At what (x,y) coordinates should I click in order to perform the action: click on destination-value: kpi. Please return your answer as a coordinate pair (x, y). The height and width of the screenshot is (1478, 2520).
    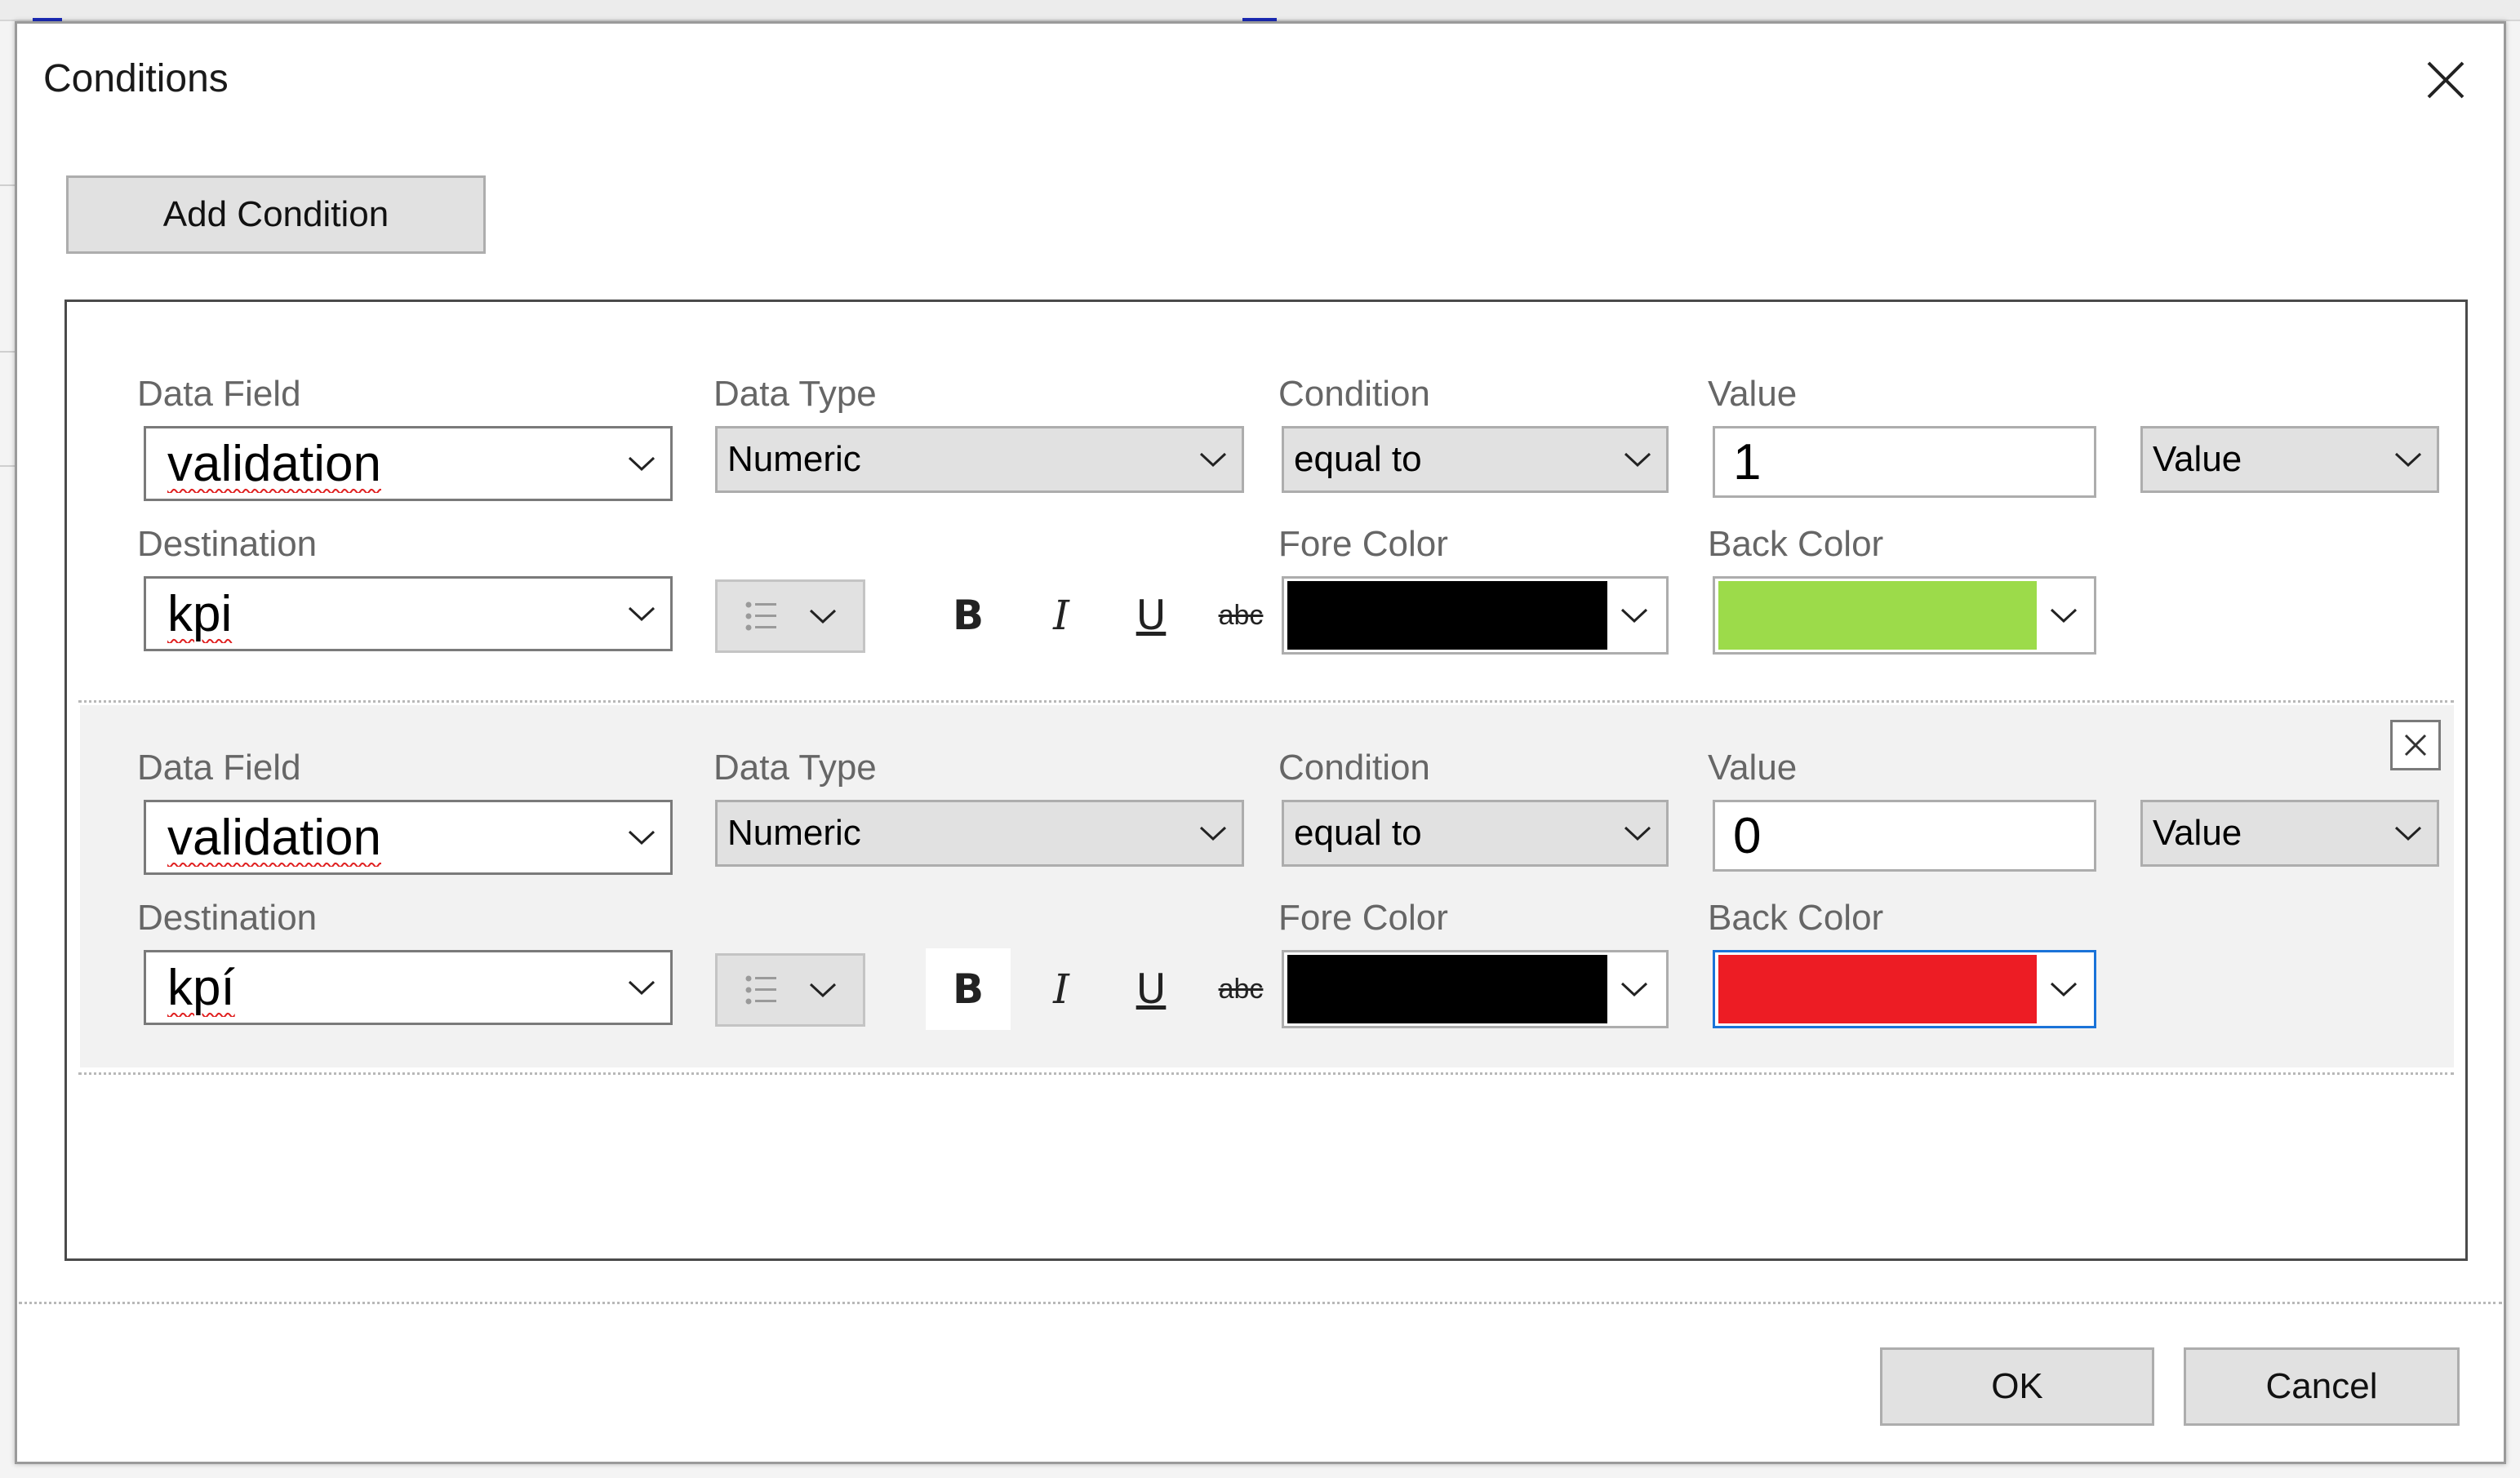
    Looking at the image, I should click on (200, 613).